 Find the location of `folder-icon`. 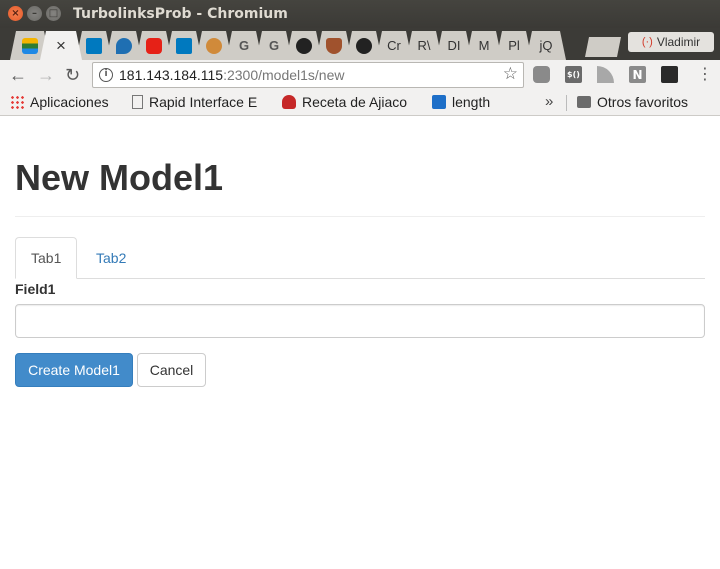

folder-icon is located at coordinates (584, 102).